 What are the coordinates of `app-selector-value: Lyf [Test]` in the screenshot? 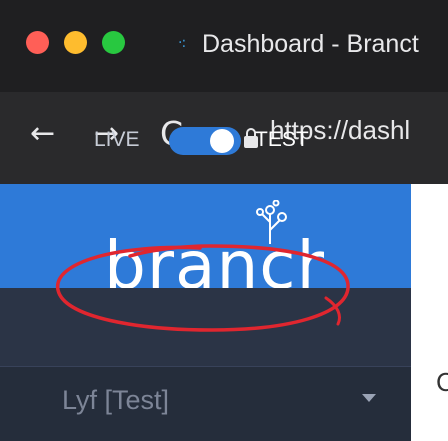 It's located at (116, 400).